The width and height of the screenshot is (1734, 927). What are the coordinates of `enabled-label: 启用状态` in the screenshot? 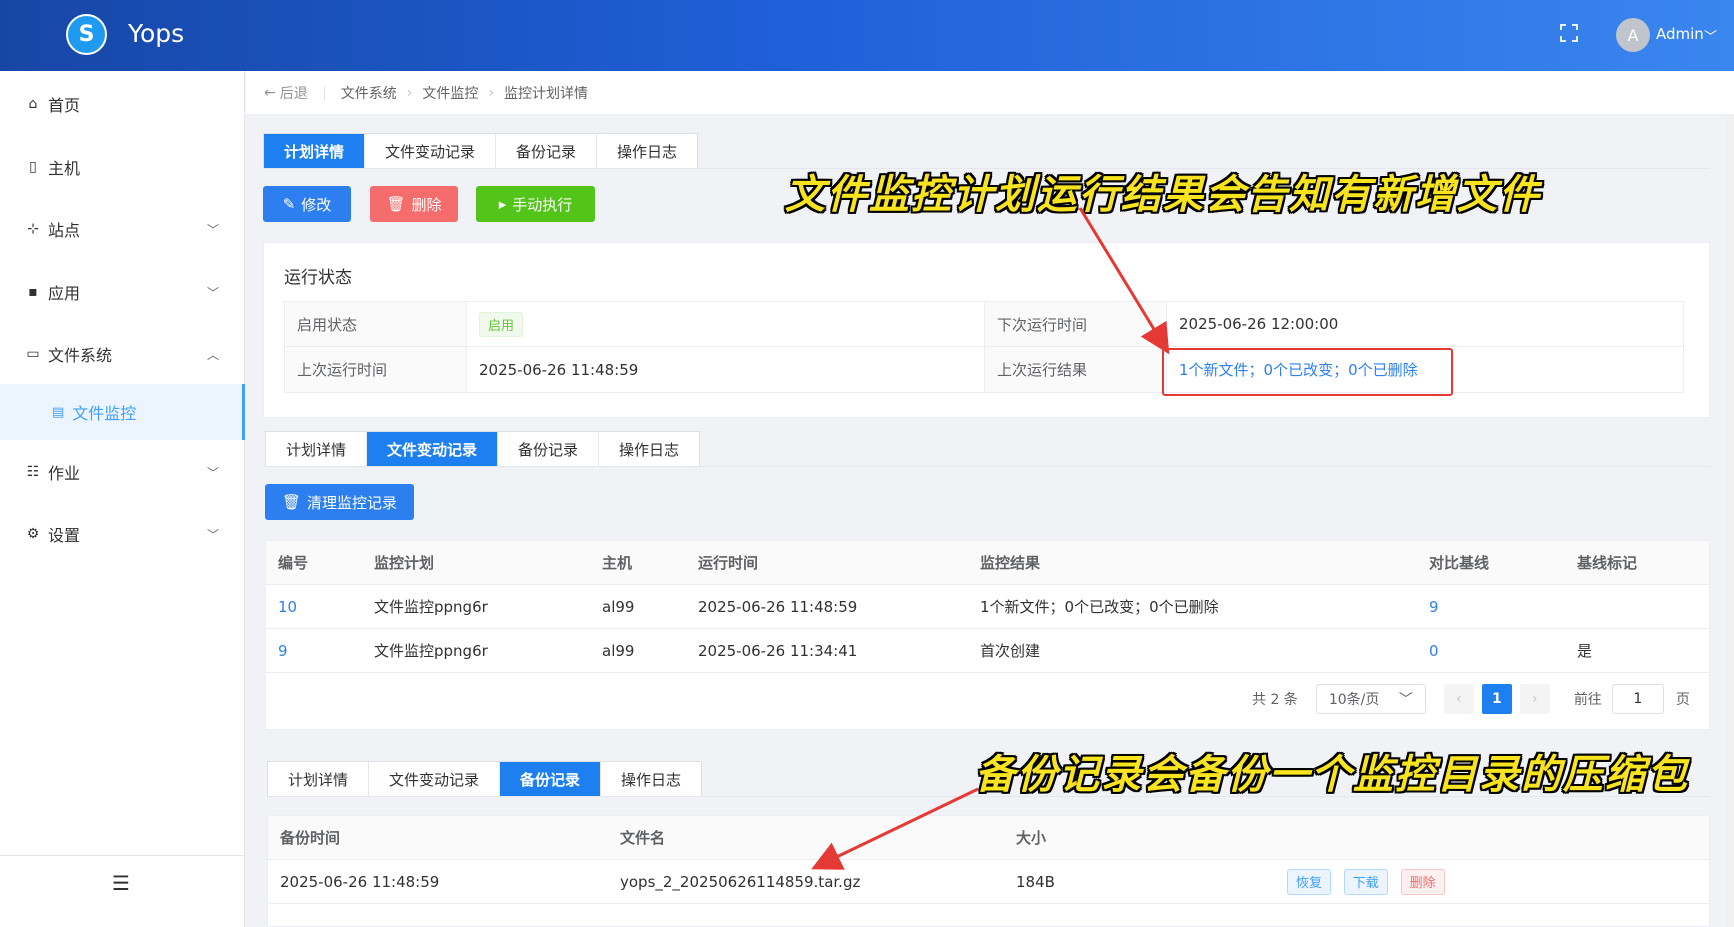 It's located at (376, 324).